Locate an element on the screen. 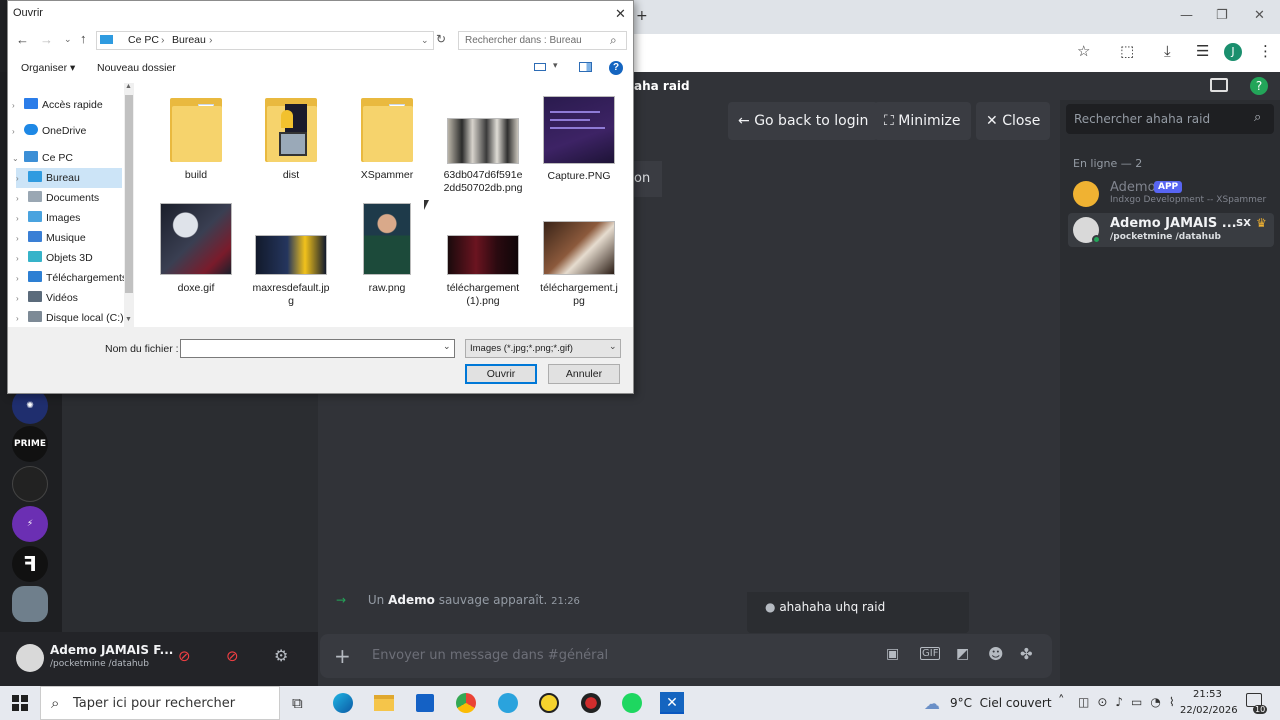 This screenshot has height=720, width=1280. task-view-icon: ⧉ is located at coordinates (297, 703).